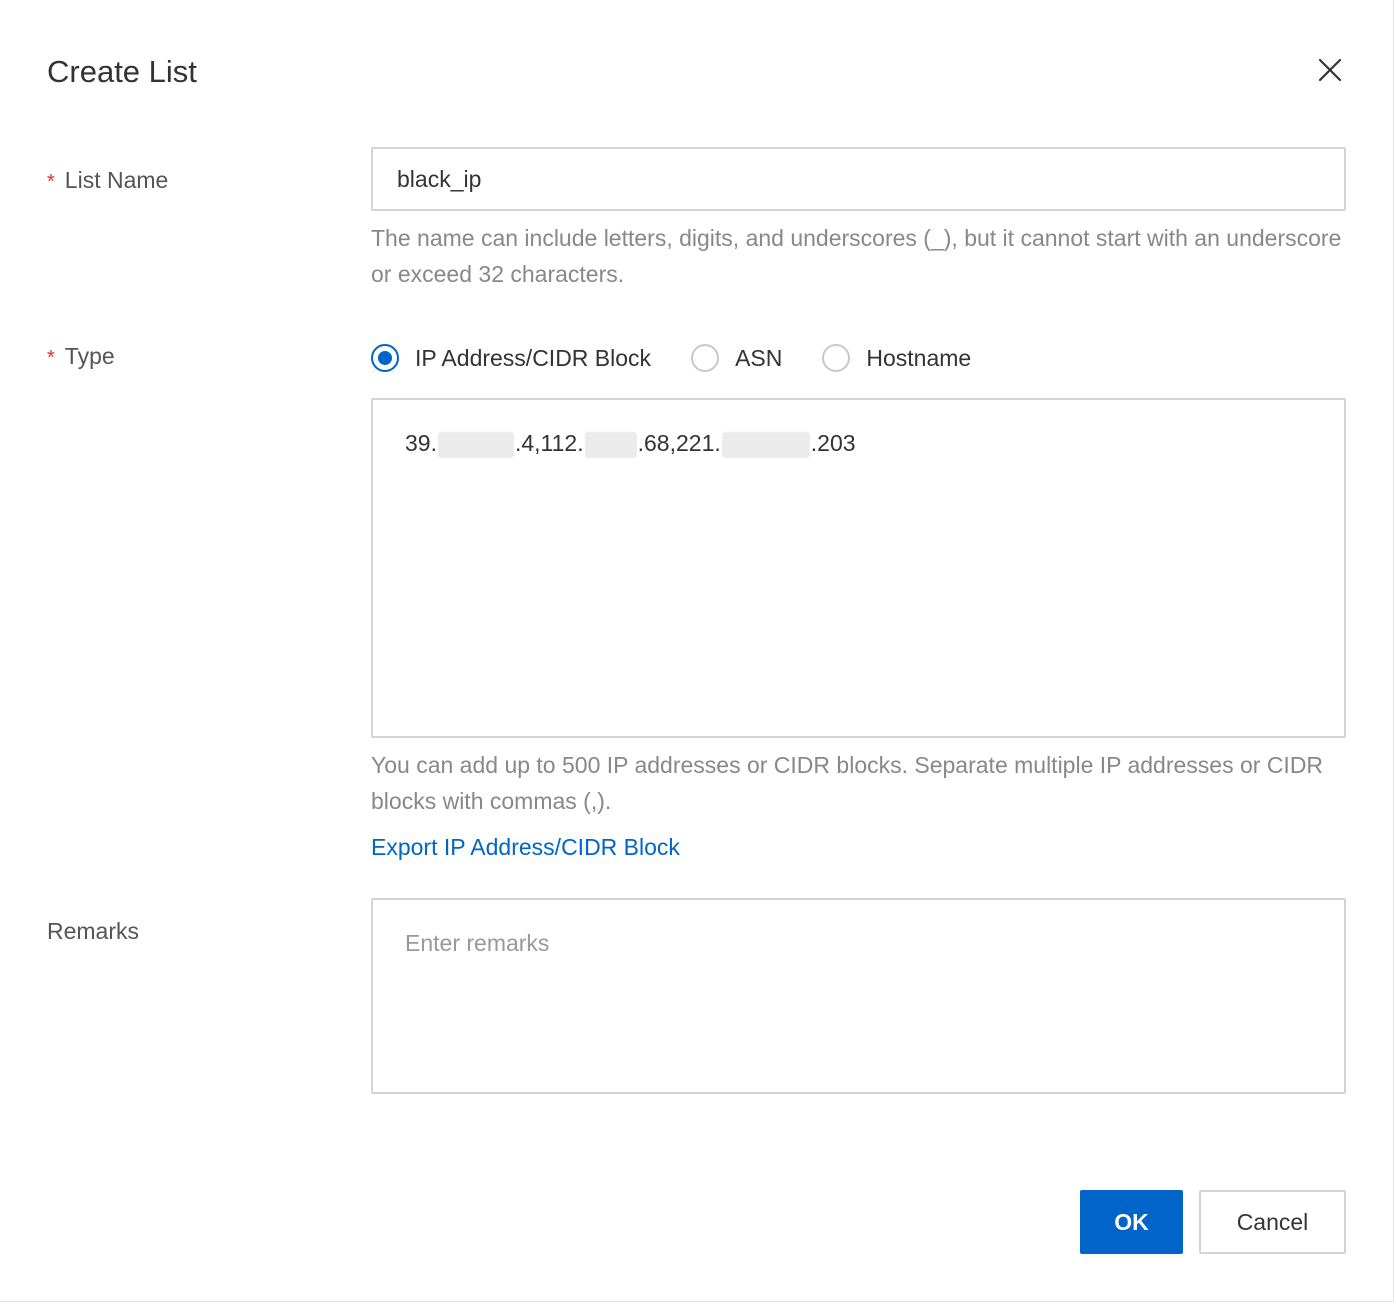 This screenshot has height=1304, width=1396. Describe the element at coordinates (533, 357) in the screenshot. I see `radio-ip-address-label: IP Address/CIDR Block` at that location.